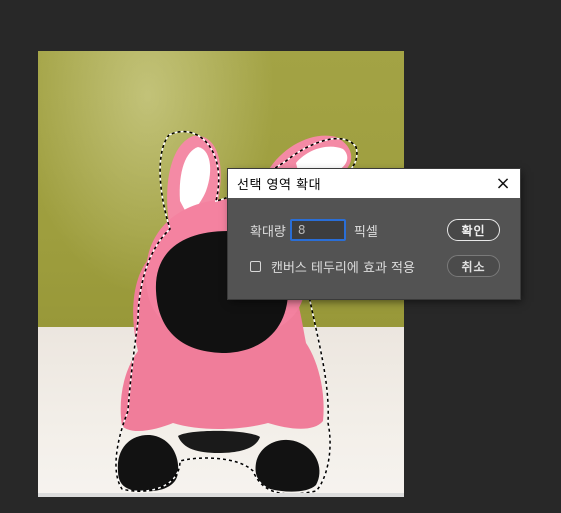 The image size is (561, 513). What do you see at coordinates (317, 230) in the screenshot?
I see `expand-amount-input` at bounding box center [317, 230].